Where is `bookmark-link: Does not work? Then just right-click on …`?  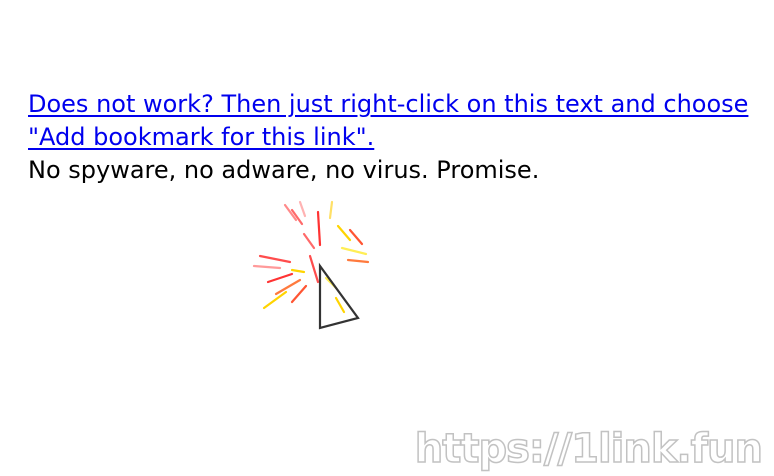 bookmark-link: Does not work? Then just right-click on … is located at coordinates (388, 120).